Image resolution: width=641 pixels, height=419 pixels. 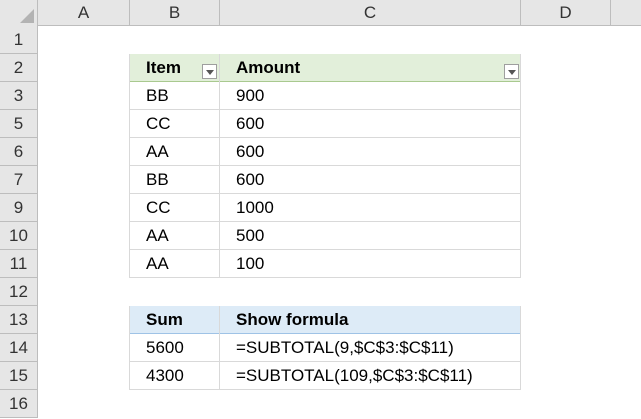 I want to click on row-header: 12, so click(x=19, y=292).